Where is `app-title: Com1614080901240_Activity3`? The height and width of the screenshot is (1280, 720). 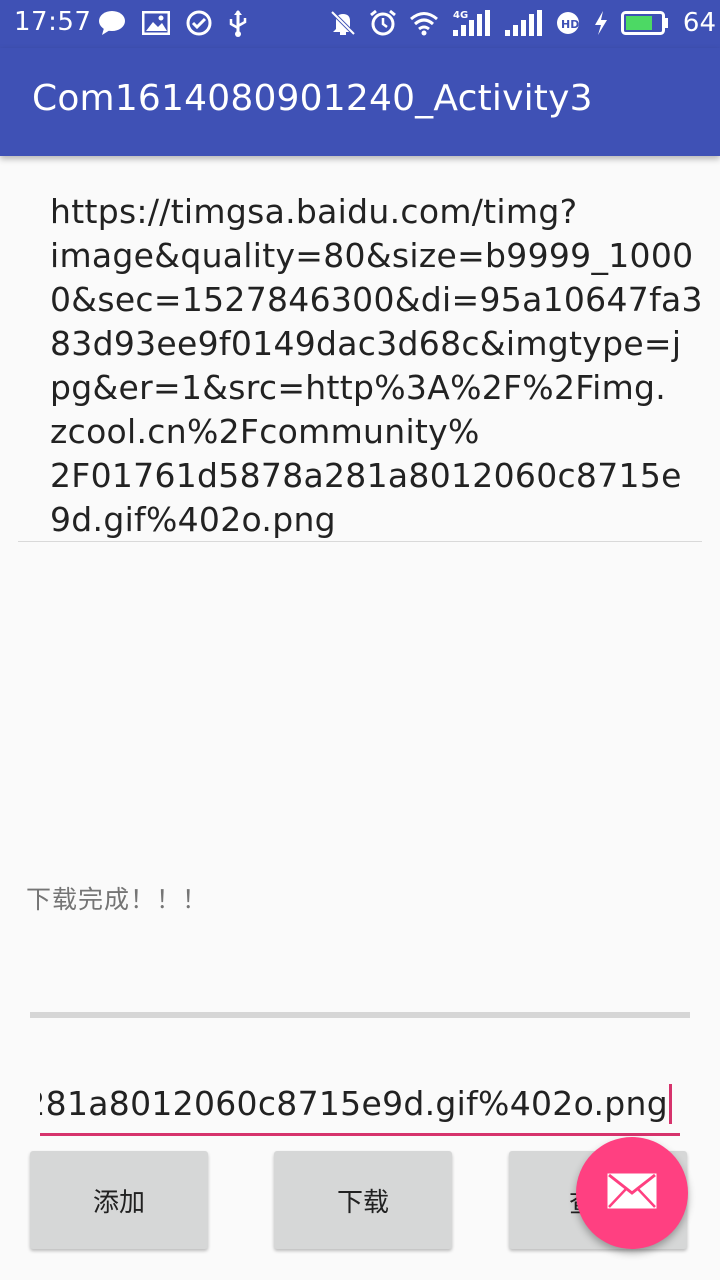 app-title: Com1614080901240_Activity3 is located at coordinates (312, 98).